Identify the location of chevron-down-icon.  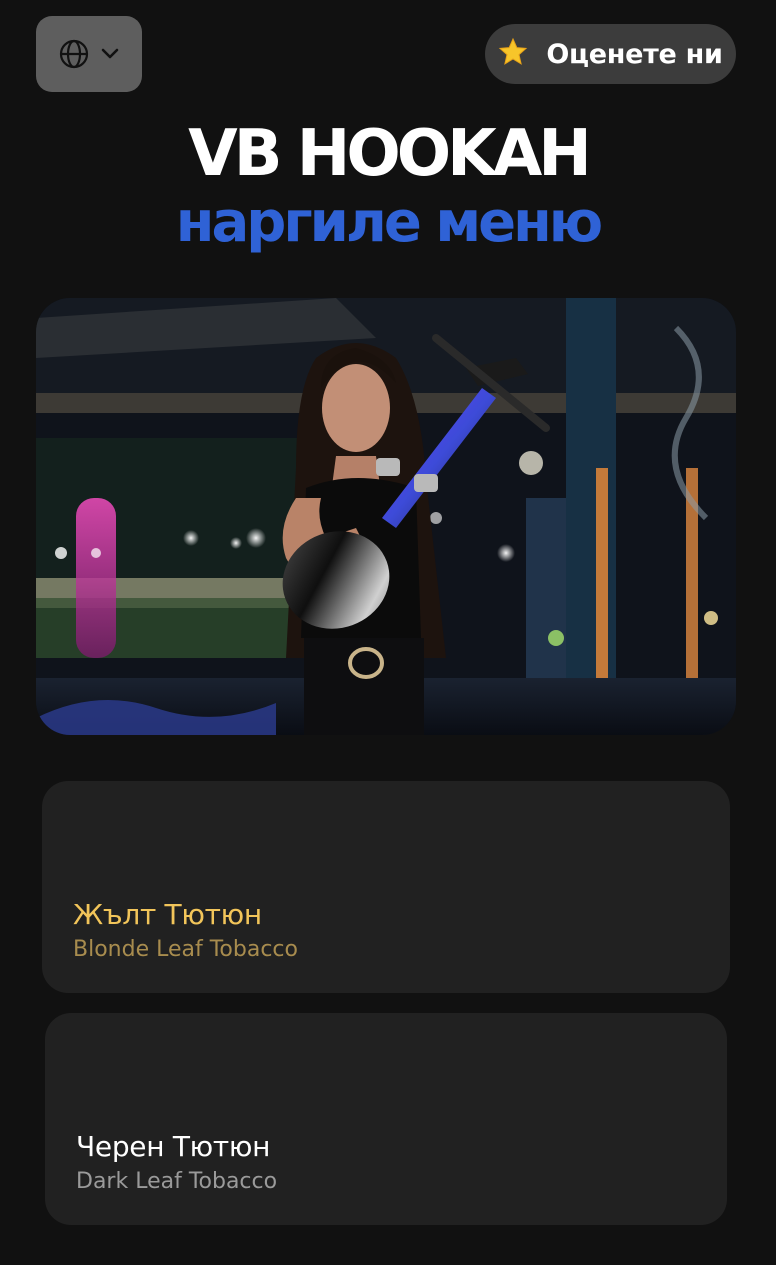
(110, 54).